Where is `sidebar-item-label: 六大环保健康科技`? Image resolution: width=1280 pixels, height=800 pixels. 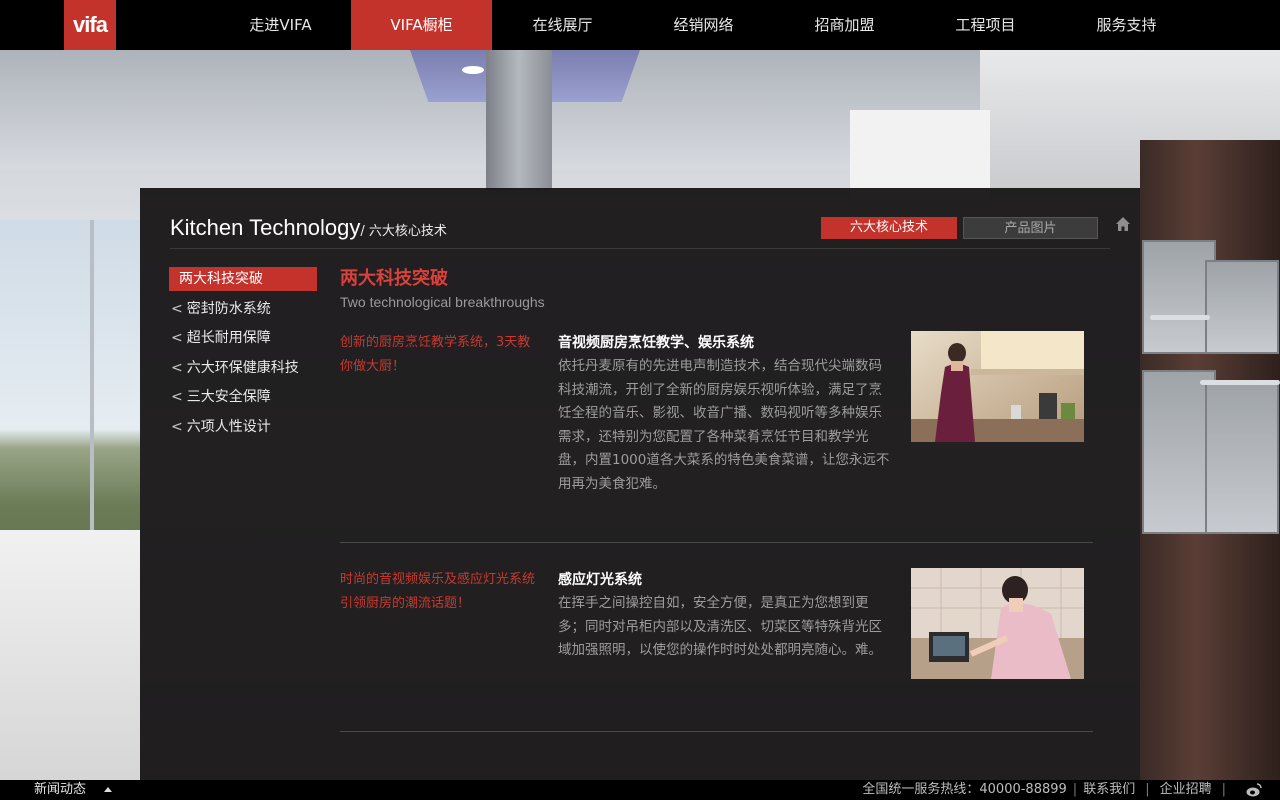
sidebar-item-label: 六大环保健康科技 is located at coordinates (242, 367).